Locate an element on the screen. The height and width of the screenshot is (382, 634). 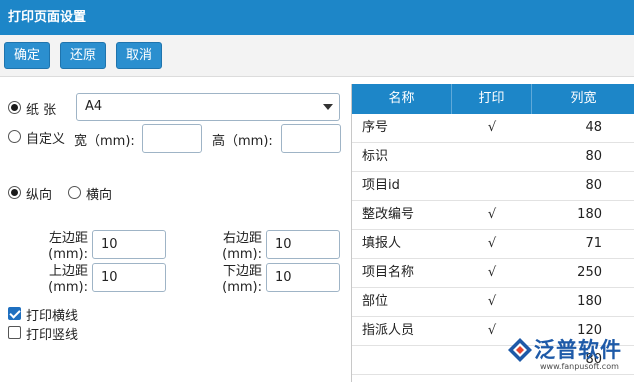
bottom-margin-label: 下边距 (mm): is located at coordinates (237, 280).